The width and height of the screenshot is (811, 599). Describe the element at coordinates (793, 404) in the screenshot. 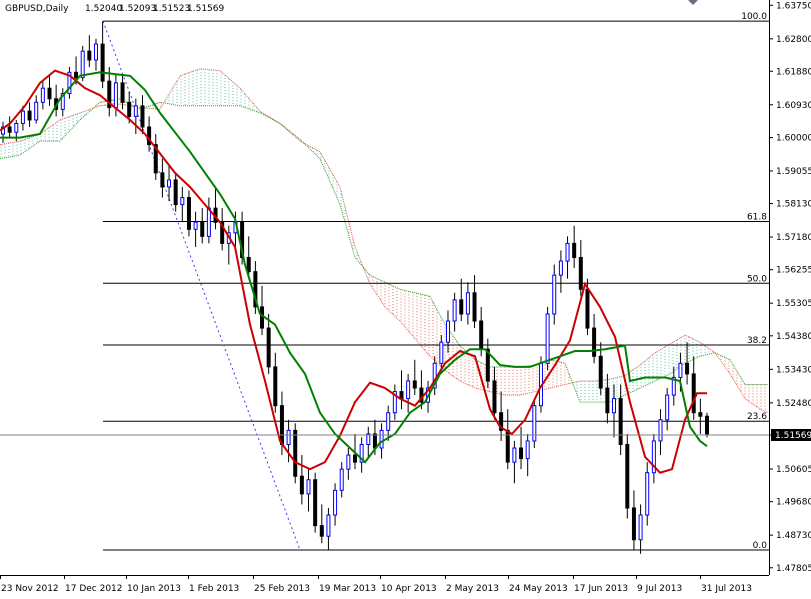

I see `y-tick-label: 1.52480` at that location.